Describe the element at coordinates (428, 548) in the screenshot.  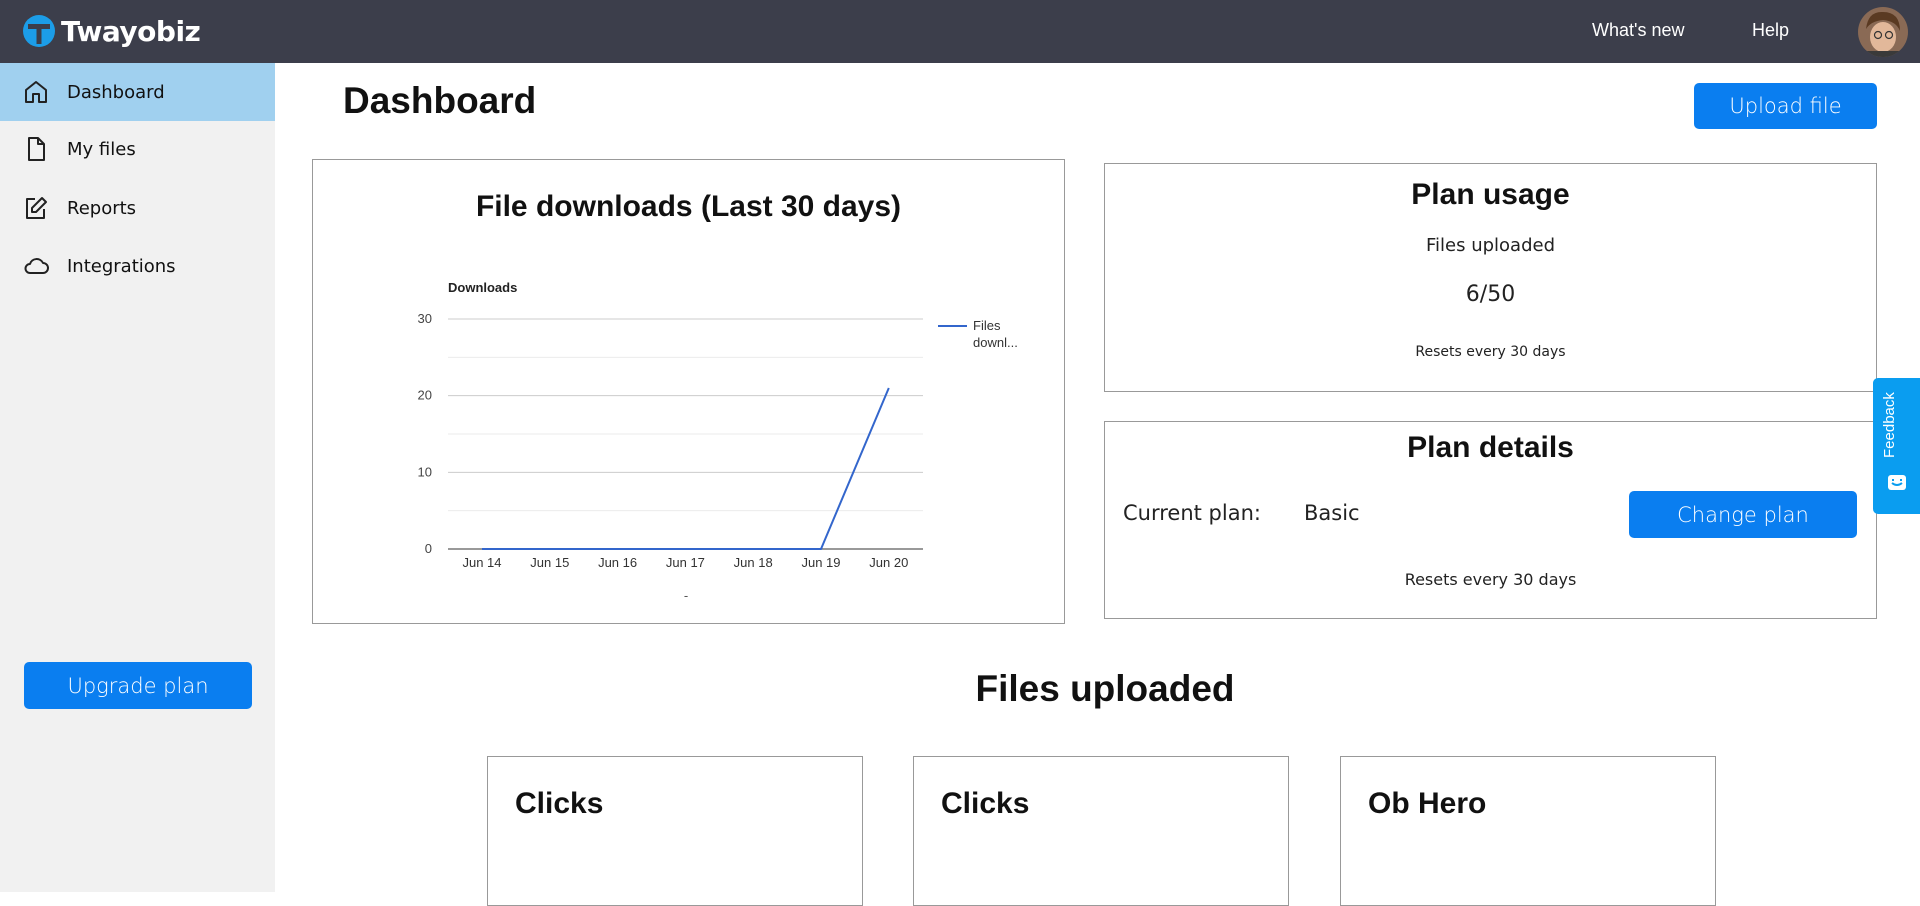
I see `y-tick-label: 0` at that location.